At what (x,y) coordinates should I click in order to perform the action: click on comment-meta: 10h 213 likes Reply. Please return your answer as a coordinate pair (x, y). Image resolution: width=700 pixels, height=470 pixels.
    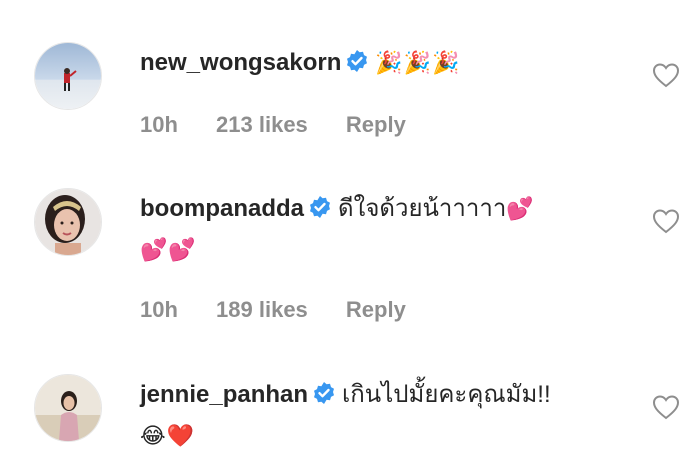
    Looking at the image, I should click on (289, 125).